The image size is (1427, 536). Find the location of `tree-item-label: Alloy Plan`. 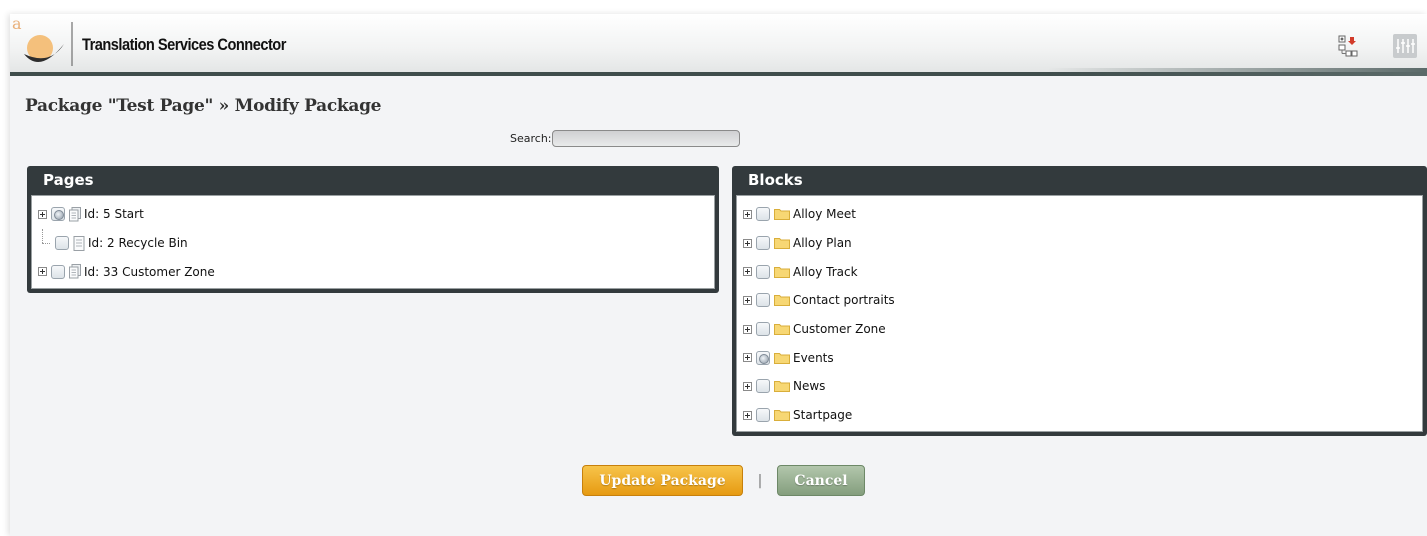

tree-item-label: Alloy Plan is located at coordinates (822, 243).